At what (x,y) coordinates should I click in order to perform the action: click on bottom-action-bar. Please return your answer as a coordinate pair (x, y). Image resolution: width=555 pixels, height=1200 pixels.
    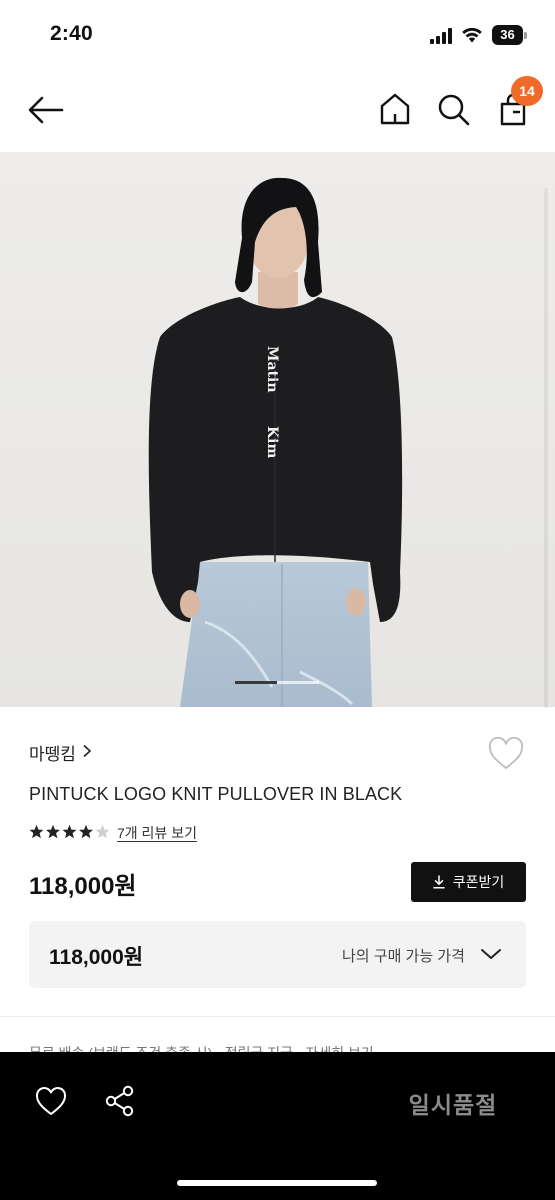
    Looking at the image, I should click on (277, 1126).